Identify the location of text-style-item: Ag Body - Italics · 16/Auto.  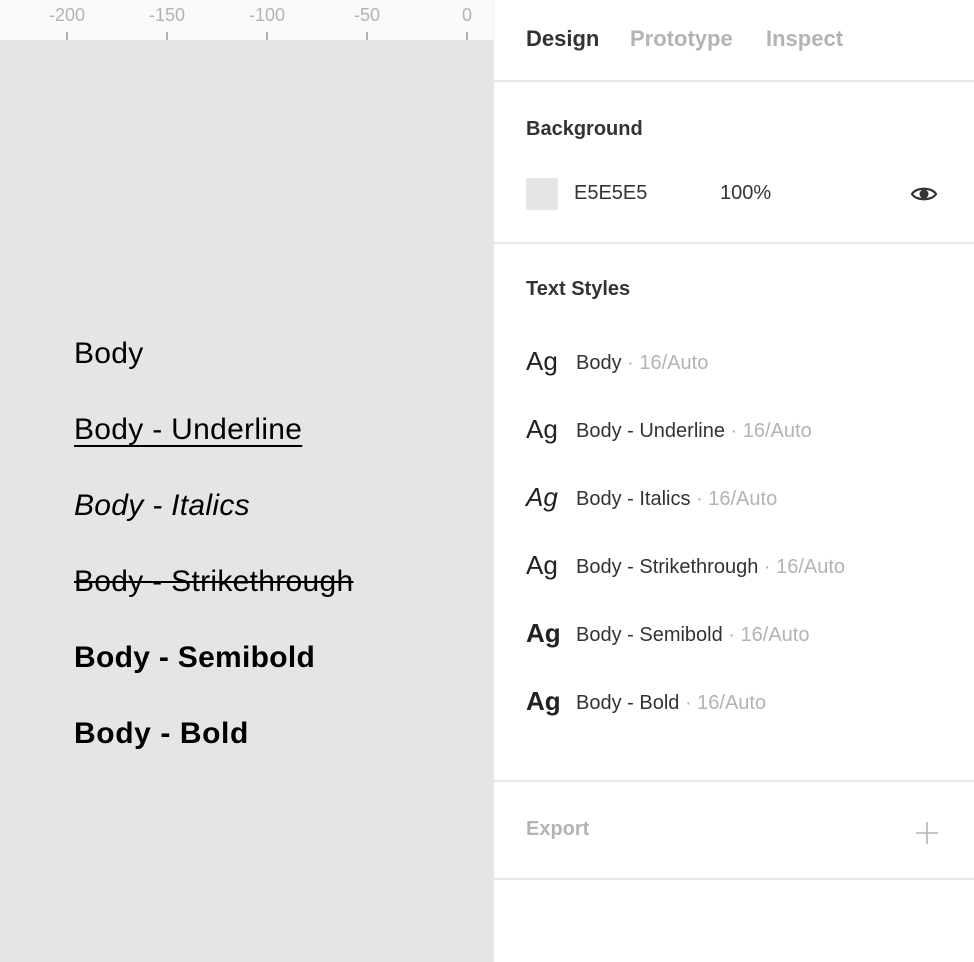
(736, 500).